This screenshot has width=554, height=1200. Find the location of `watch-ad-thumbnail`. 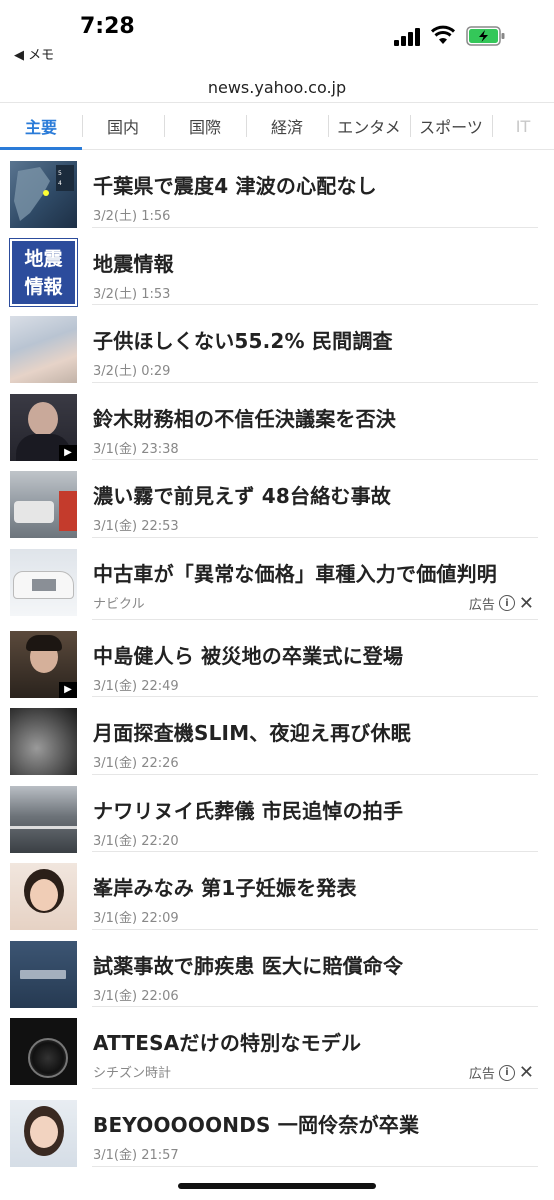

watch-ad-thumbnail is located at coordinates (43, 1051).